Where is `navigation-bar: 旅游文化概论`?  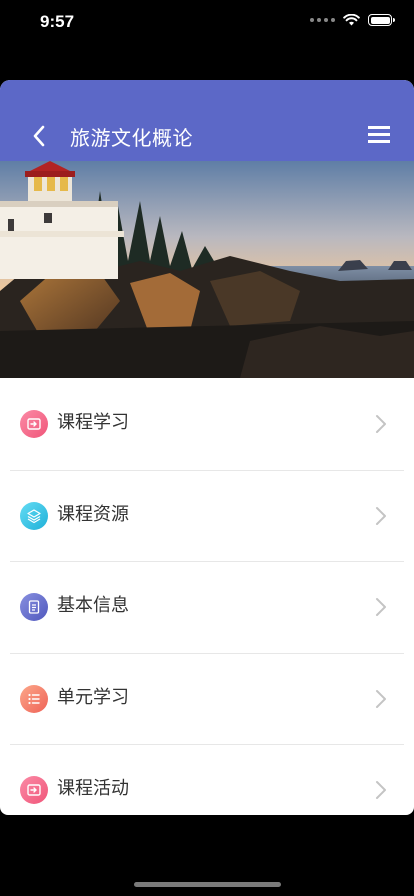 navigation-bar: 旅游文化概论 is located at coordinates (207, 120).